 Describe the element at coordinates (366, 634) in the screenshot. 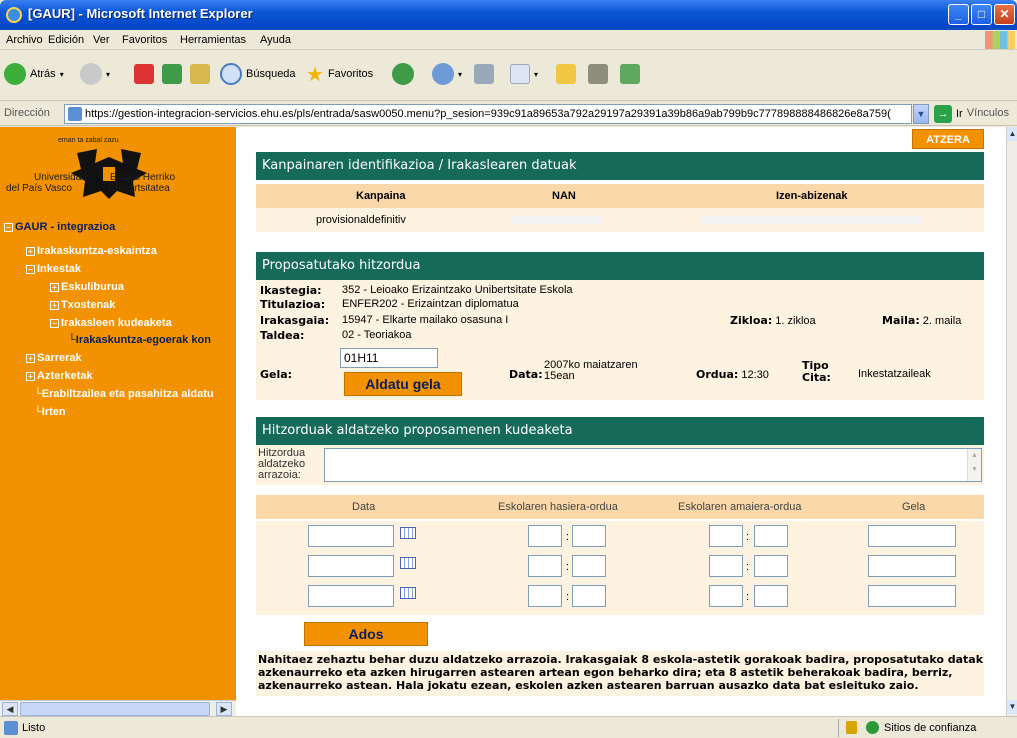

I see `ados-button: Ados` at that location.